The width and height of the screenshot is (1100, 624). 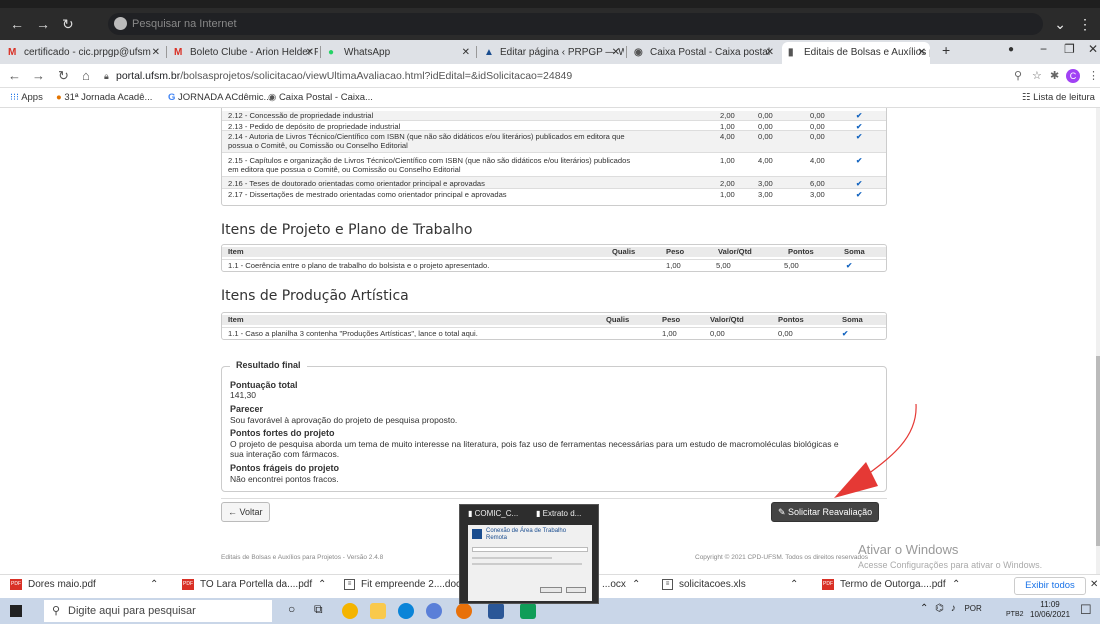 What do you see at coordinates (1086, 610) in the screenshot?
I see `notification-icon: ☐` at bounding box center [1086, 610].